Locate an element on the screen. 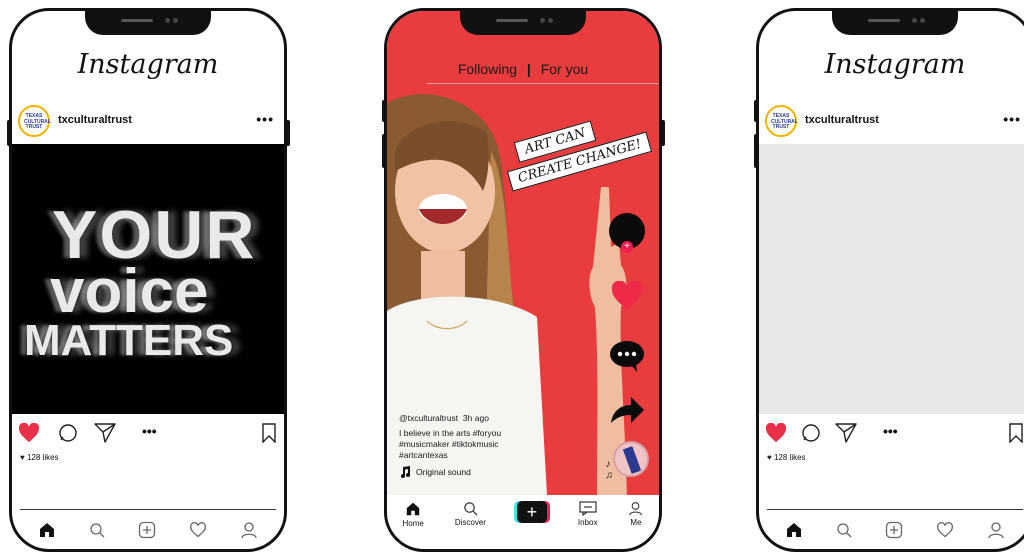  top-divider-line is located at coordinates (543, 83).